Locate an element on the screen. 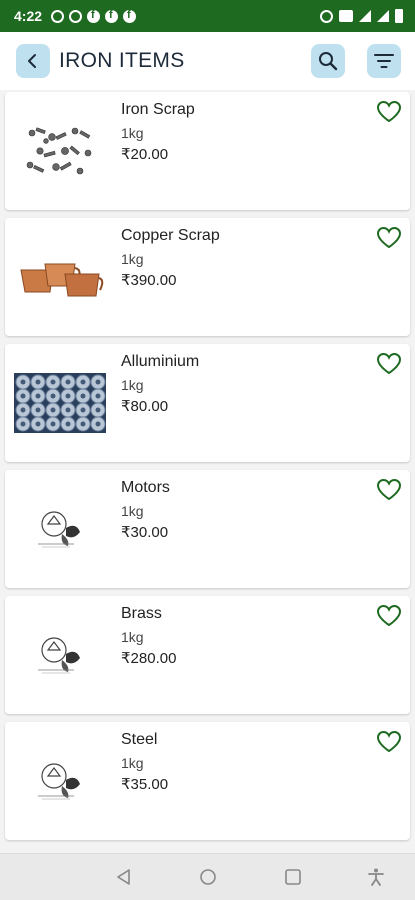  product-card: Steel 1kg ₹35.00 is located at coordinates (207, 781).